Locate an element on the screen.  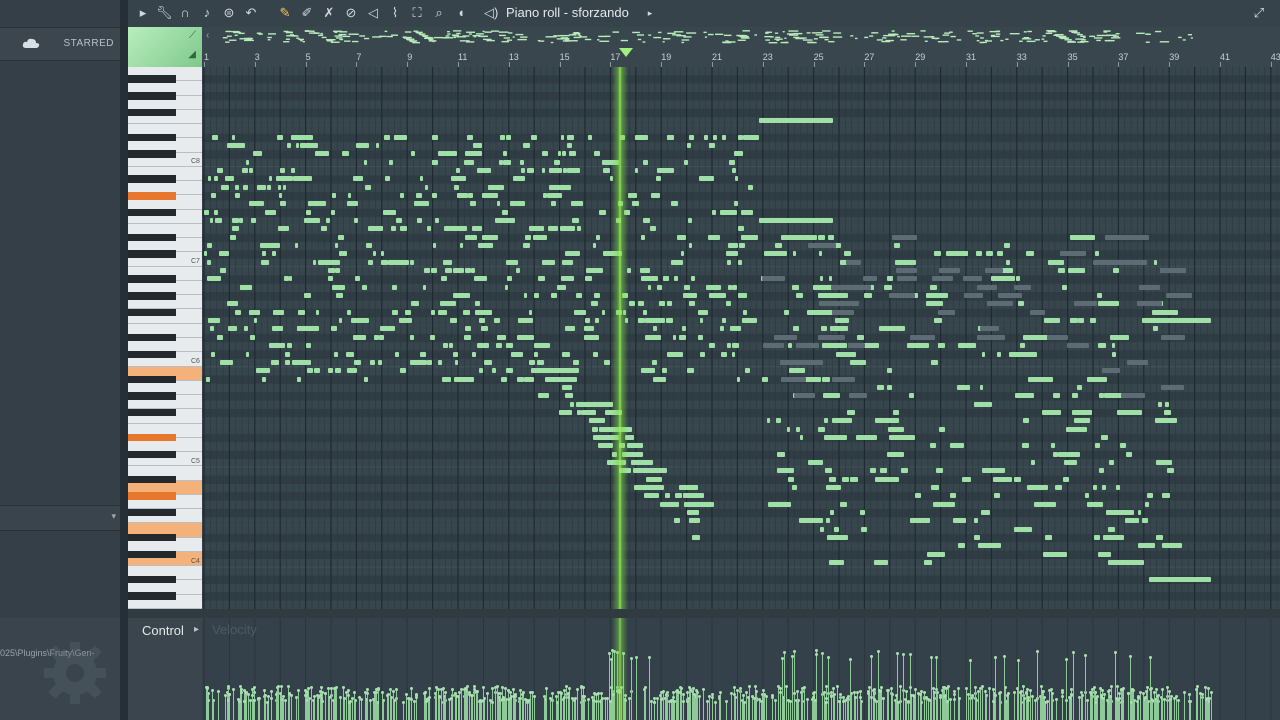
note-icon: ♪ is located at coordinates (207, 13).